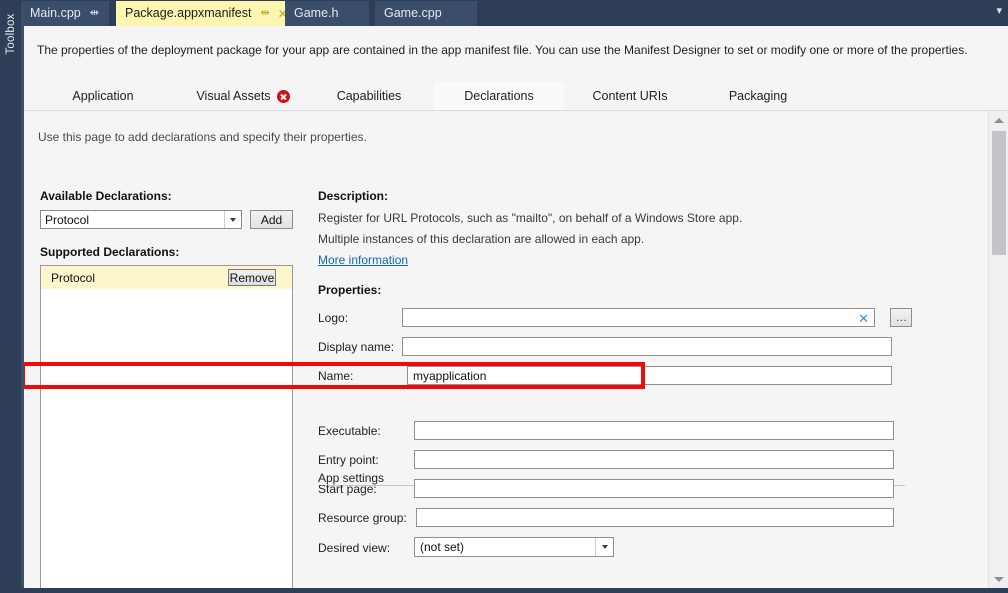  What do you see at coordinates (354, 548) in the screenshot?
I see `desired-view-label: Desired view:` at bounding box center [354, 548].